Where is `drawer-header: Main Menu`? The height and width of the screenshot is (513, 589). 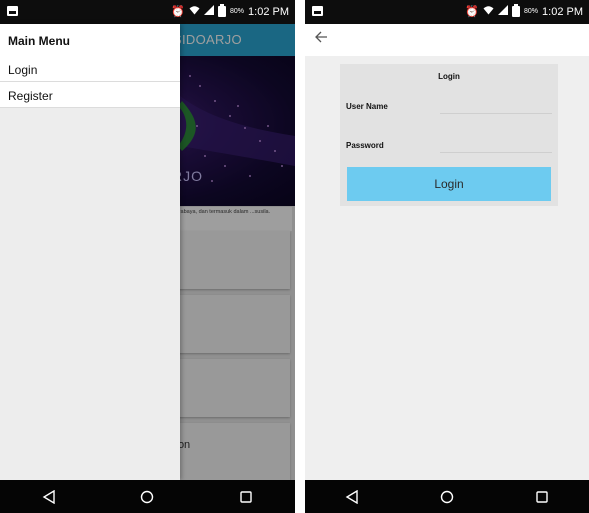 drawer-header: Main Menu is located at coordinates (90, 40).